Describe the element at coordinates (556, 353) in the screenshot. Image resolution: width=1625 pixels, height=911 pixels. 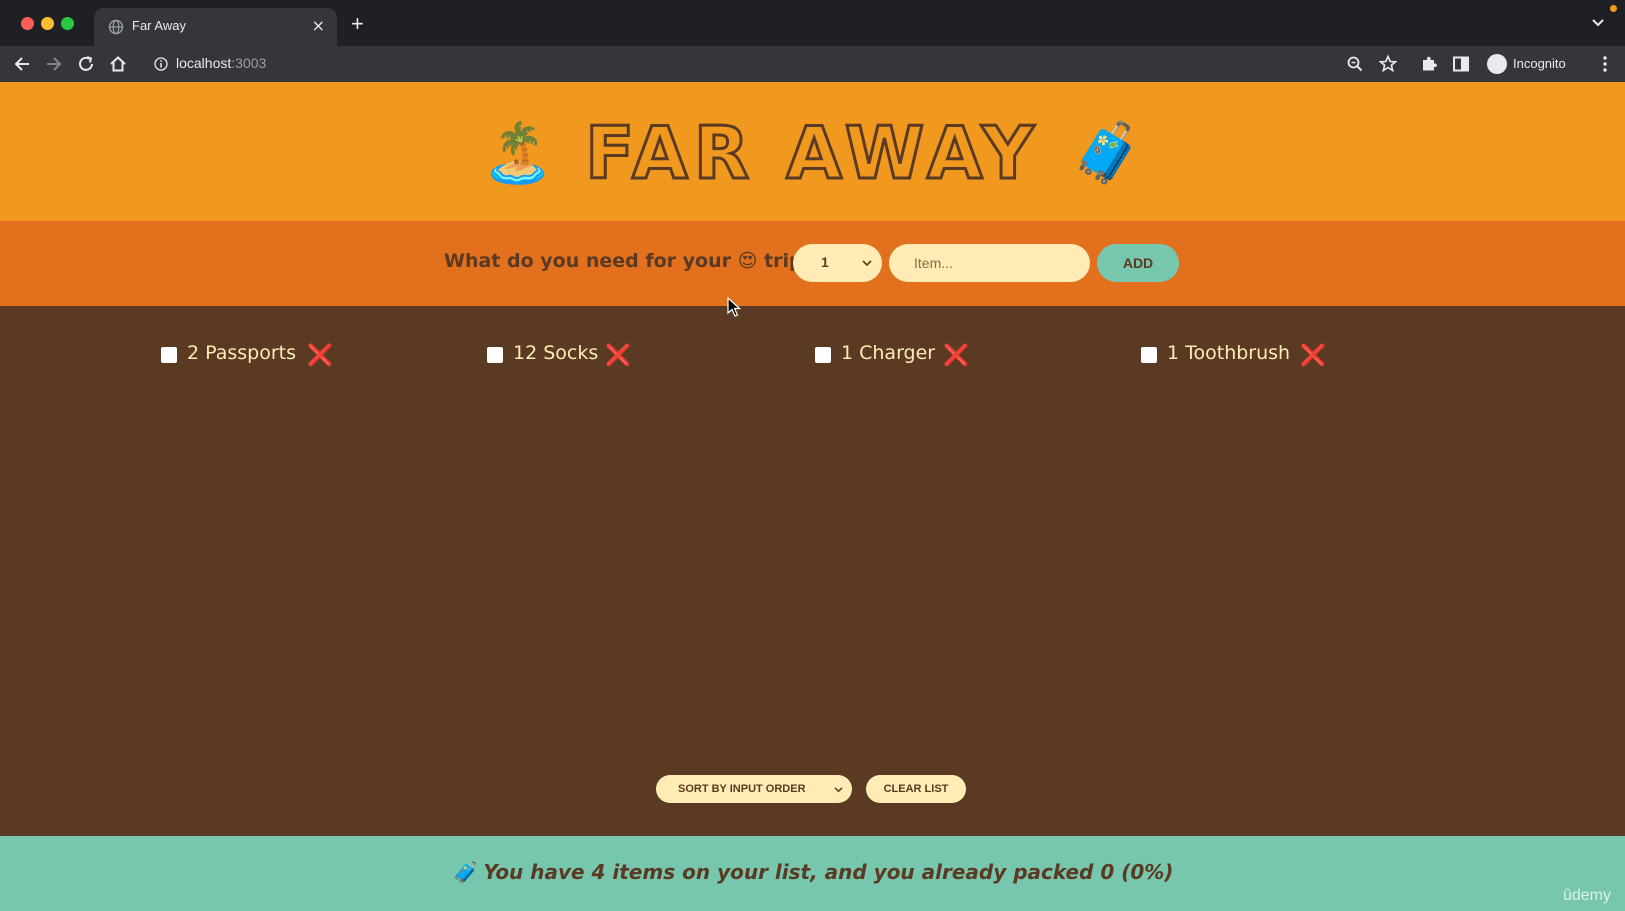
I see `item-label: 12 Socks` at that location.